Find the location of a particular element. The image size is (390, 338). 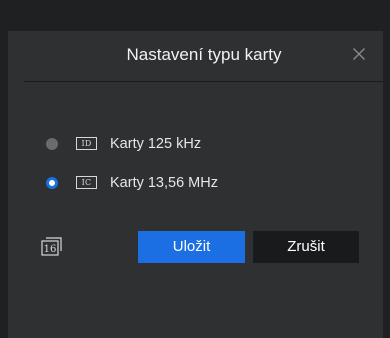

close-button is located at coordinates (359, 54).